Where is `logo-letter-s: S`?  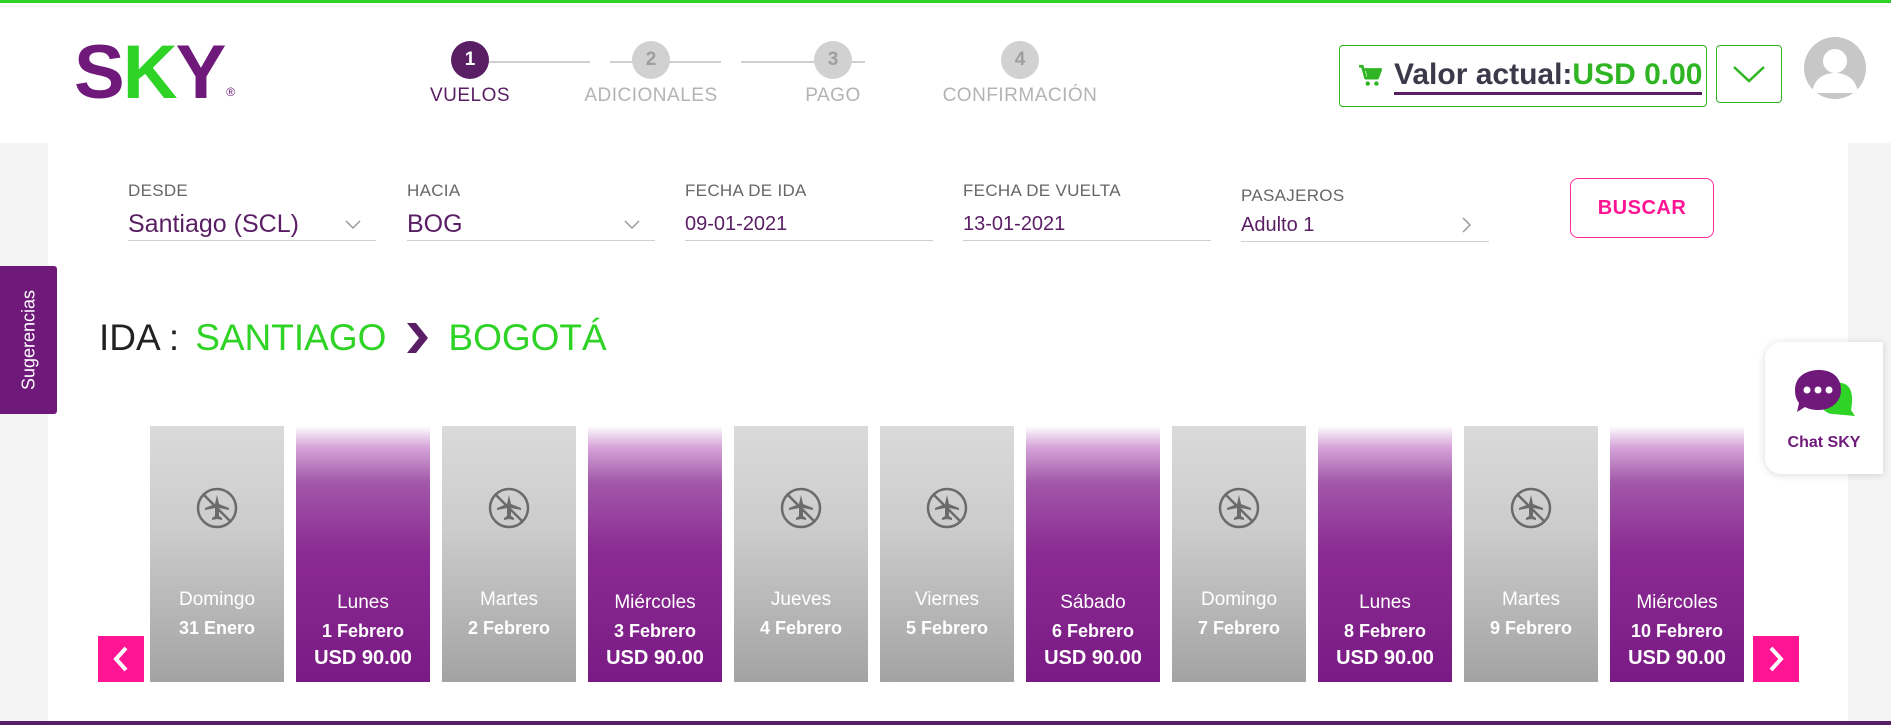 logo-letter-s: S is located at coordinates (99, 72).